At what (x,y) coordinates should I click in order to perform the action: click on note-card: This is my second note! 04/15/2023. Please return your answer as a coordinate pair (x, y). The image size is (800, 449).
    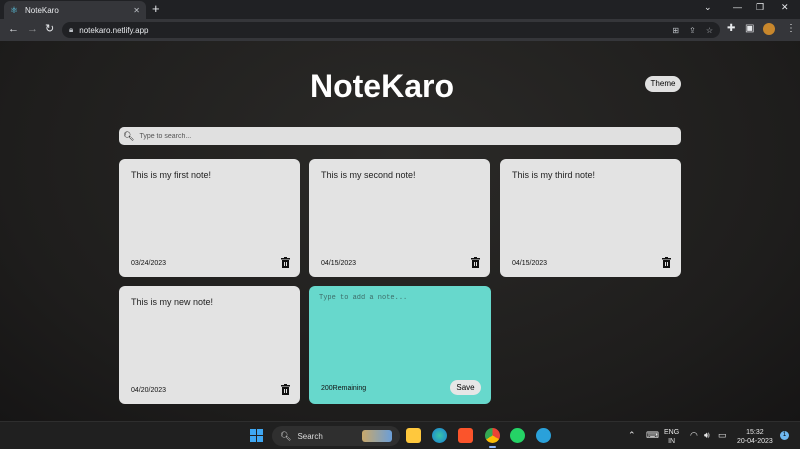
    Looking at the image, I should click on (399, 218).